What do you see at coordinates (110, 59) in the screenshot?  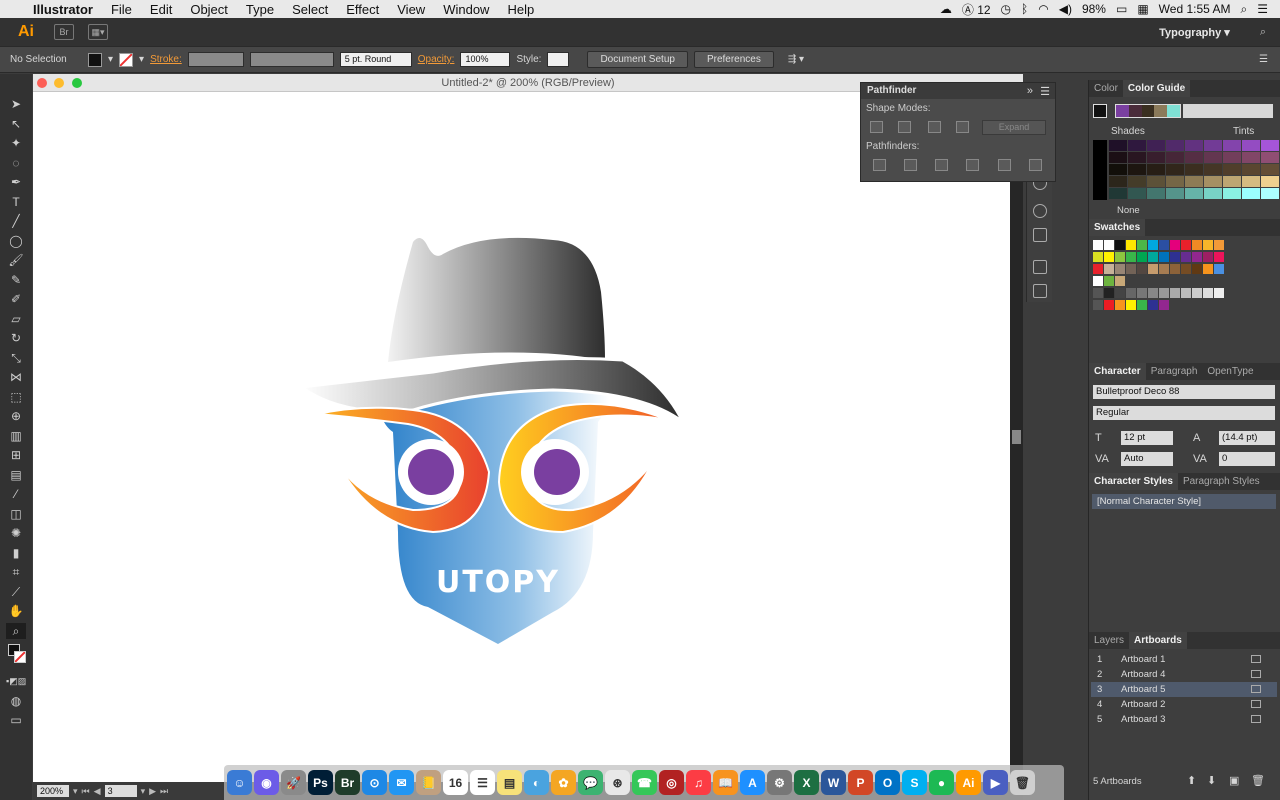 I see `fill-dropdown-icon: ▾` at bounding box center [110, 59].